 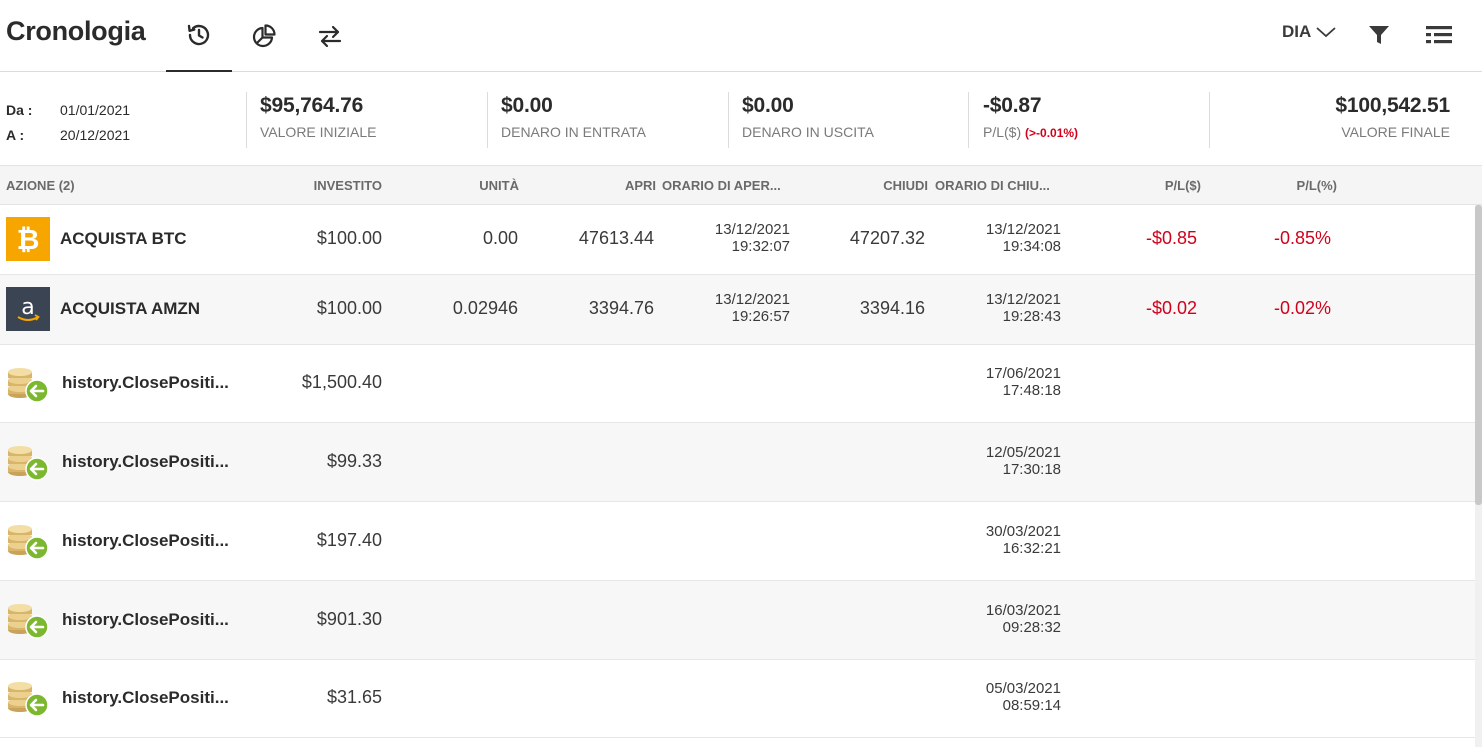 I want to click on period-label: DIA, so click(x=1297, y=31).